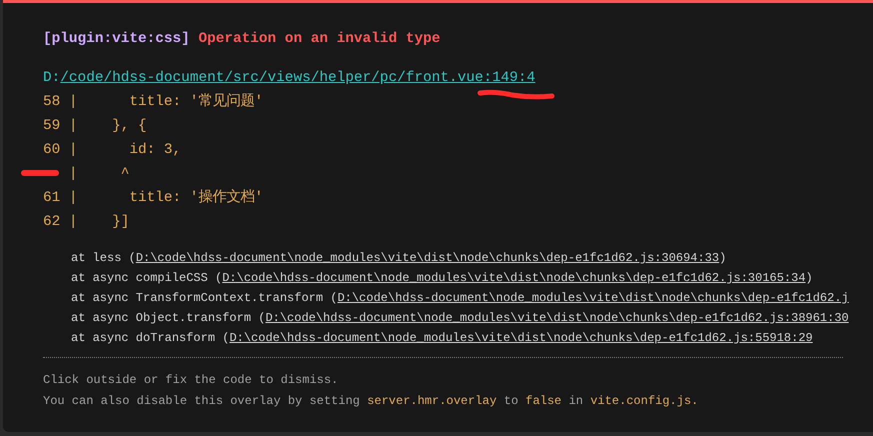 This screenshot has height=436, width=873. What do you see at coordinates (428, 258) in the screenshot?
I see `file-link: D:\code\hdss-document\node_modules\vite\dist\node\chunks\dep-e1fc1d62.js:30694:33` at bounding box center [428, 258].